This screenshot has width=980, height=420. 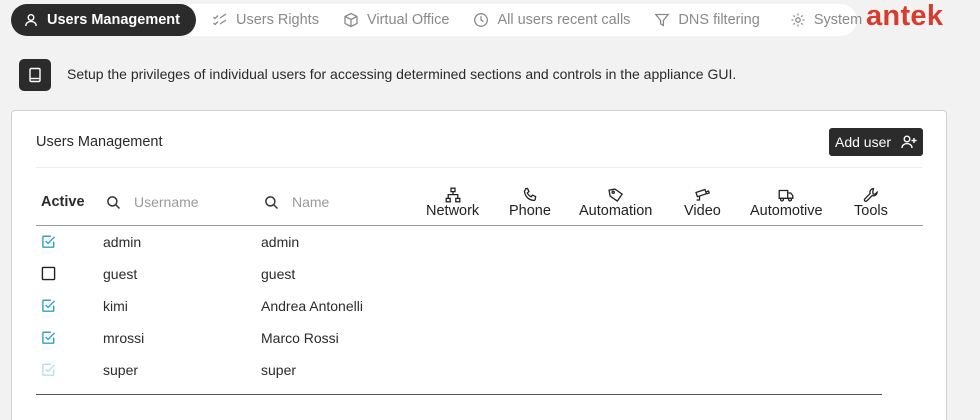 I want to click on active-checkbox-unchecked, so click(x=48, y=273).